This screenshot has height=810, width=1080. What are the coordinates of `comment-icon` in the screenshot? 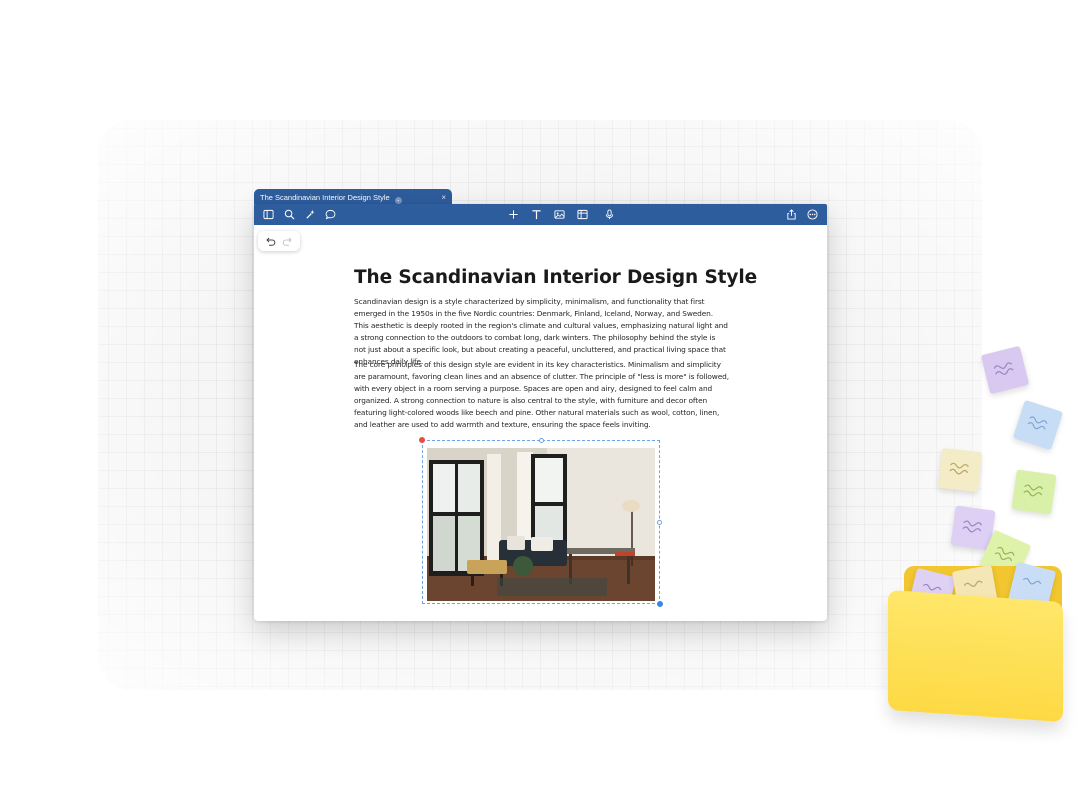 It's located at (330, 214).